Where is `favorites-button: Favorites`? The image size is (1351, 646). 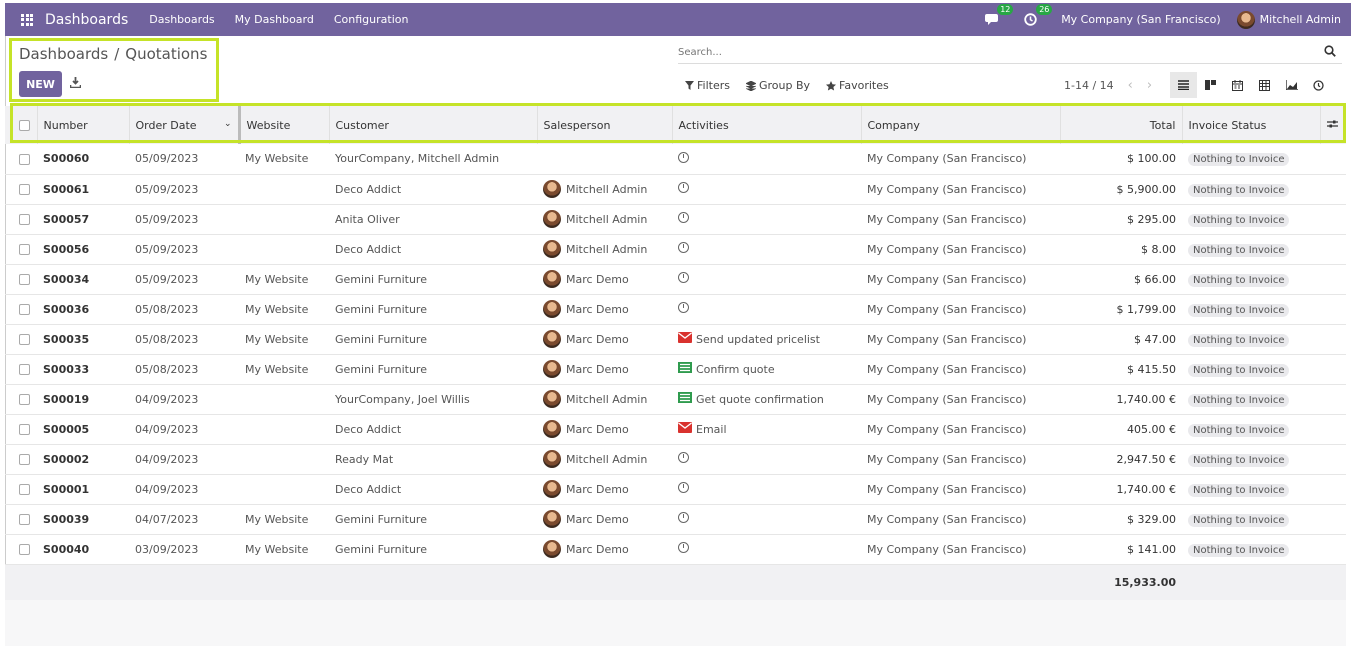
favorites-button: Favorites is located at coordinates (857, 85).